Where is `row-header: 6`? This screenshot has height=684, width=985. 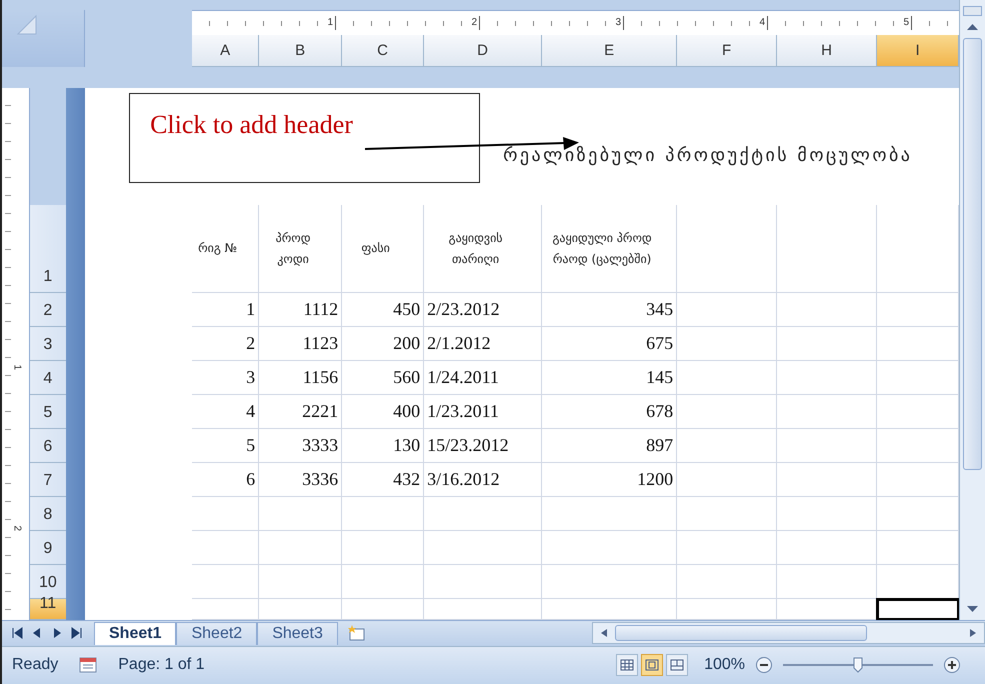 row-header: 6 is located at coordinates (48, 446).